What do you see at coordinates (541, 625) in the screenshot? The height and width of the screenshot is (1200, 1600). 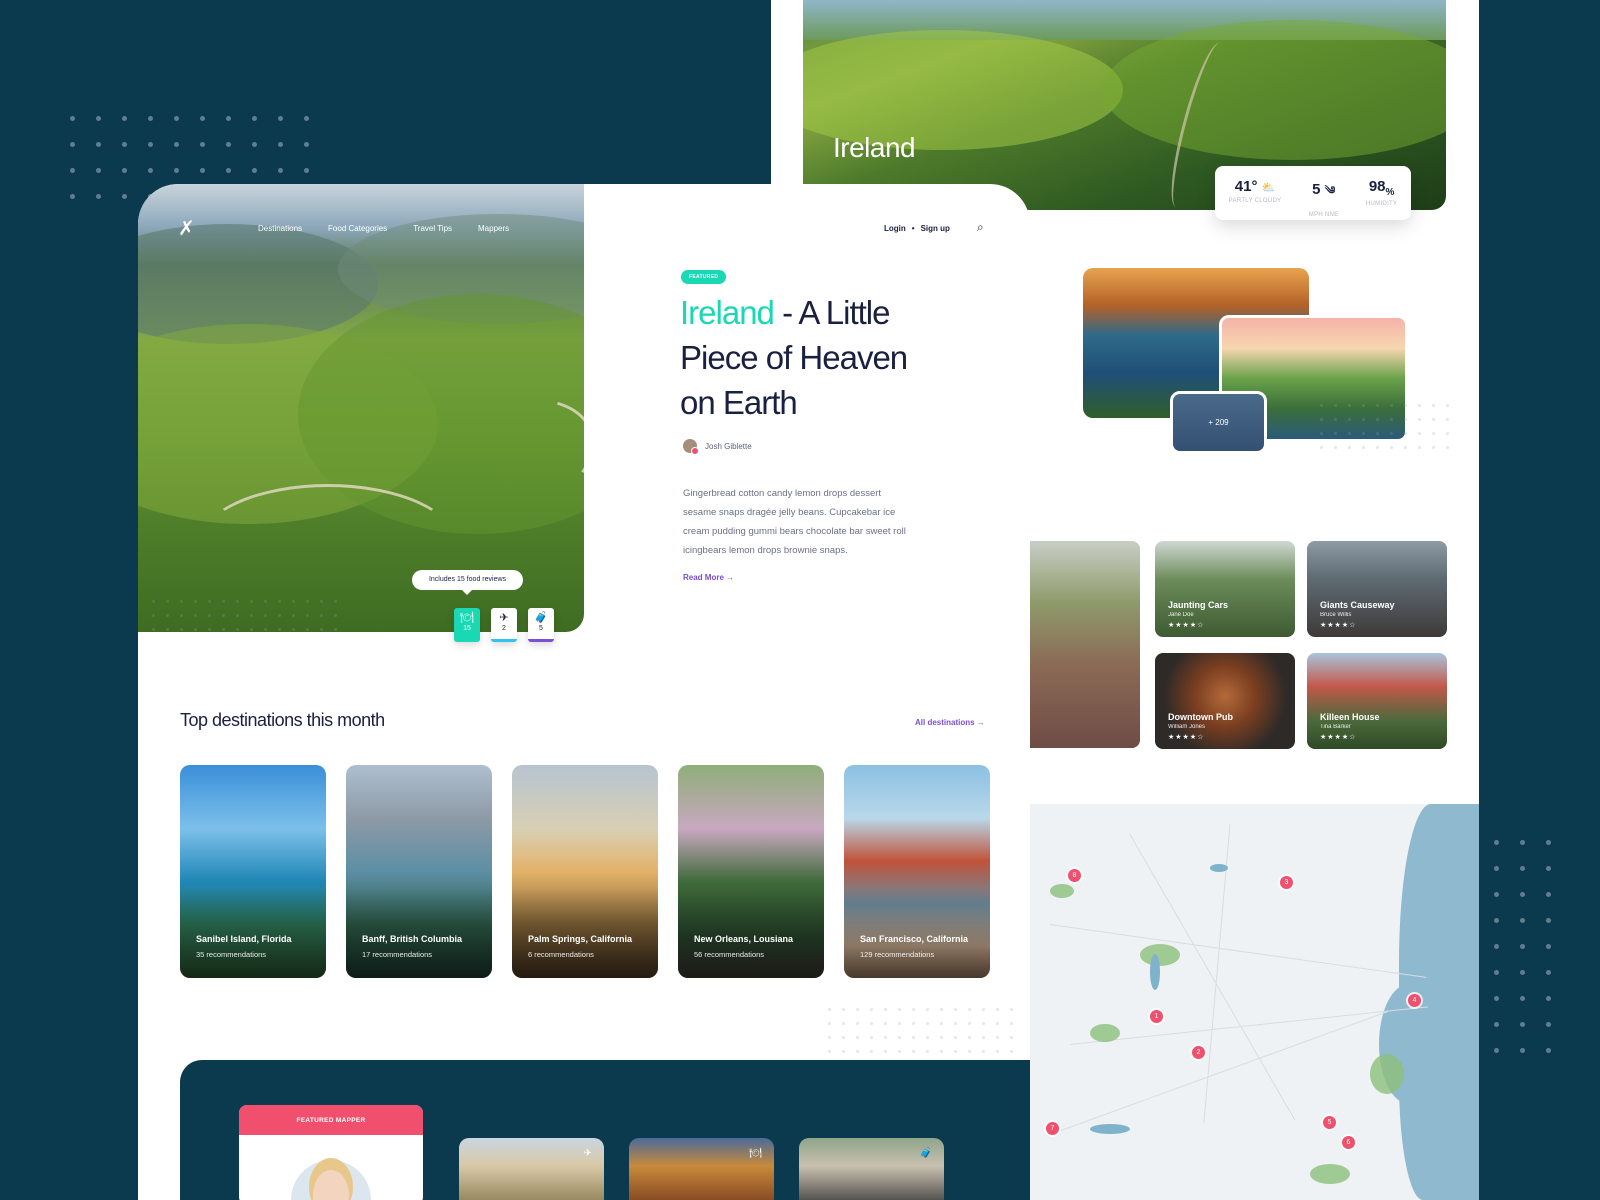 I see `stat-luggage: 🧳 5` at bounding box center [541, 625].